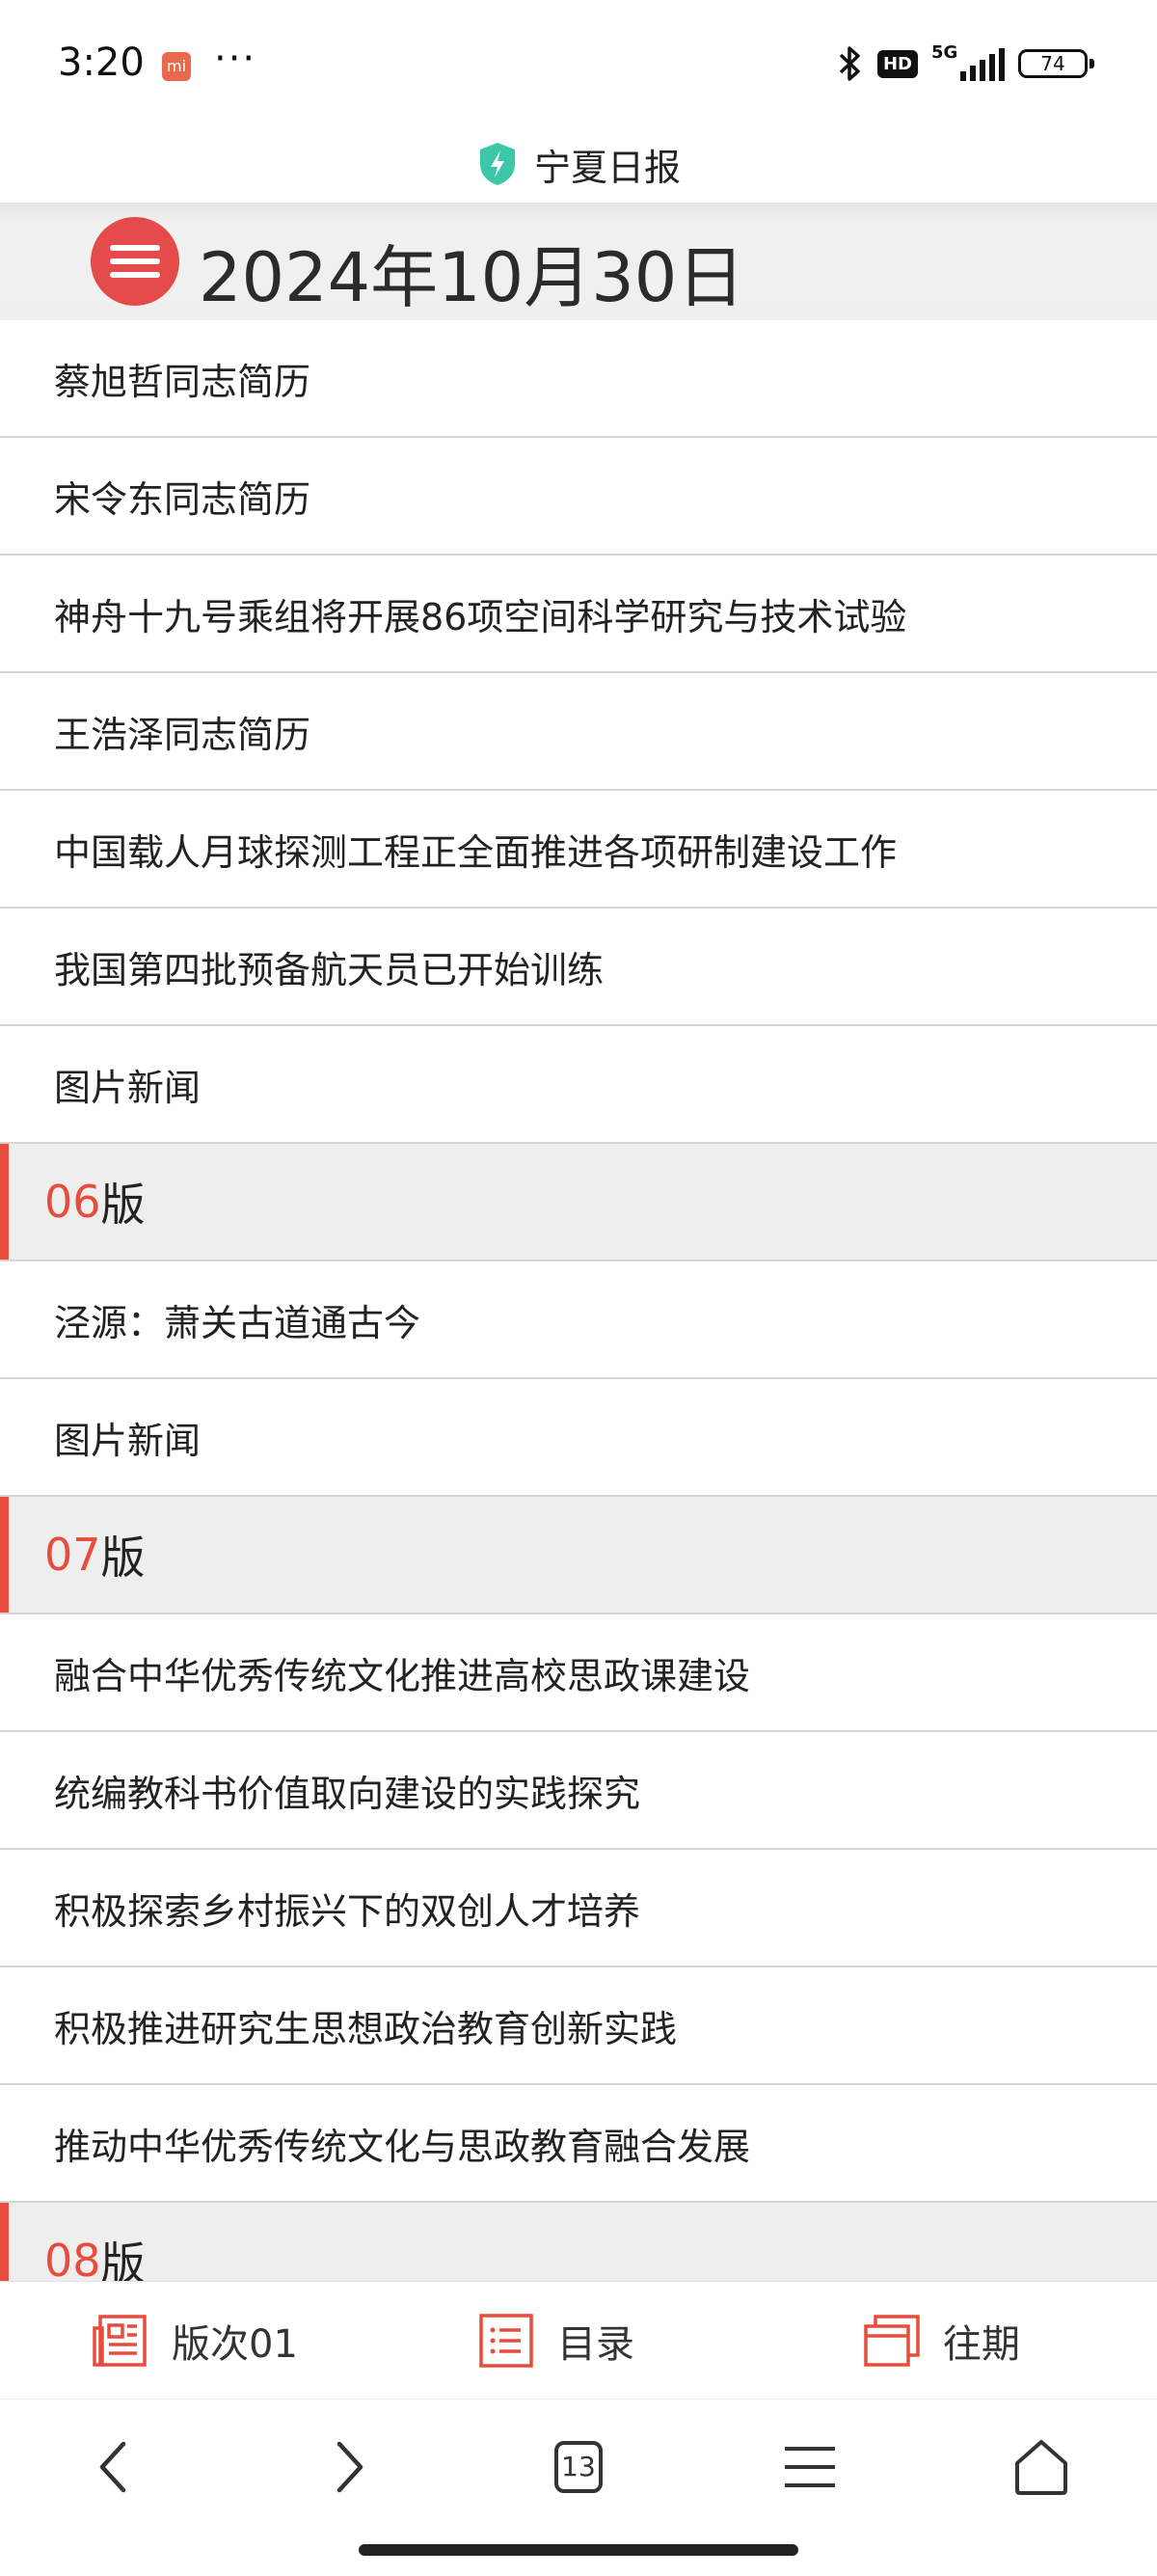  What do you see at coordinates (578, 1908) in the screenshot?
I see `list-item: 积极探索乡村振兴下的双创人才培养` at bounding box center [578, 1908].